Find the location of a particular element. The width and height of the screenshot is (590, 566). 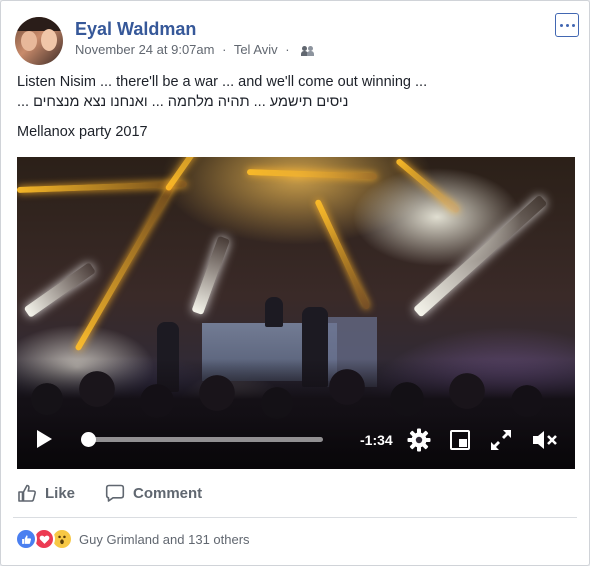

fullsize-icon is located at coordinates (460, 440).